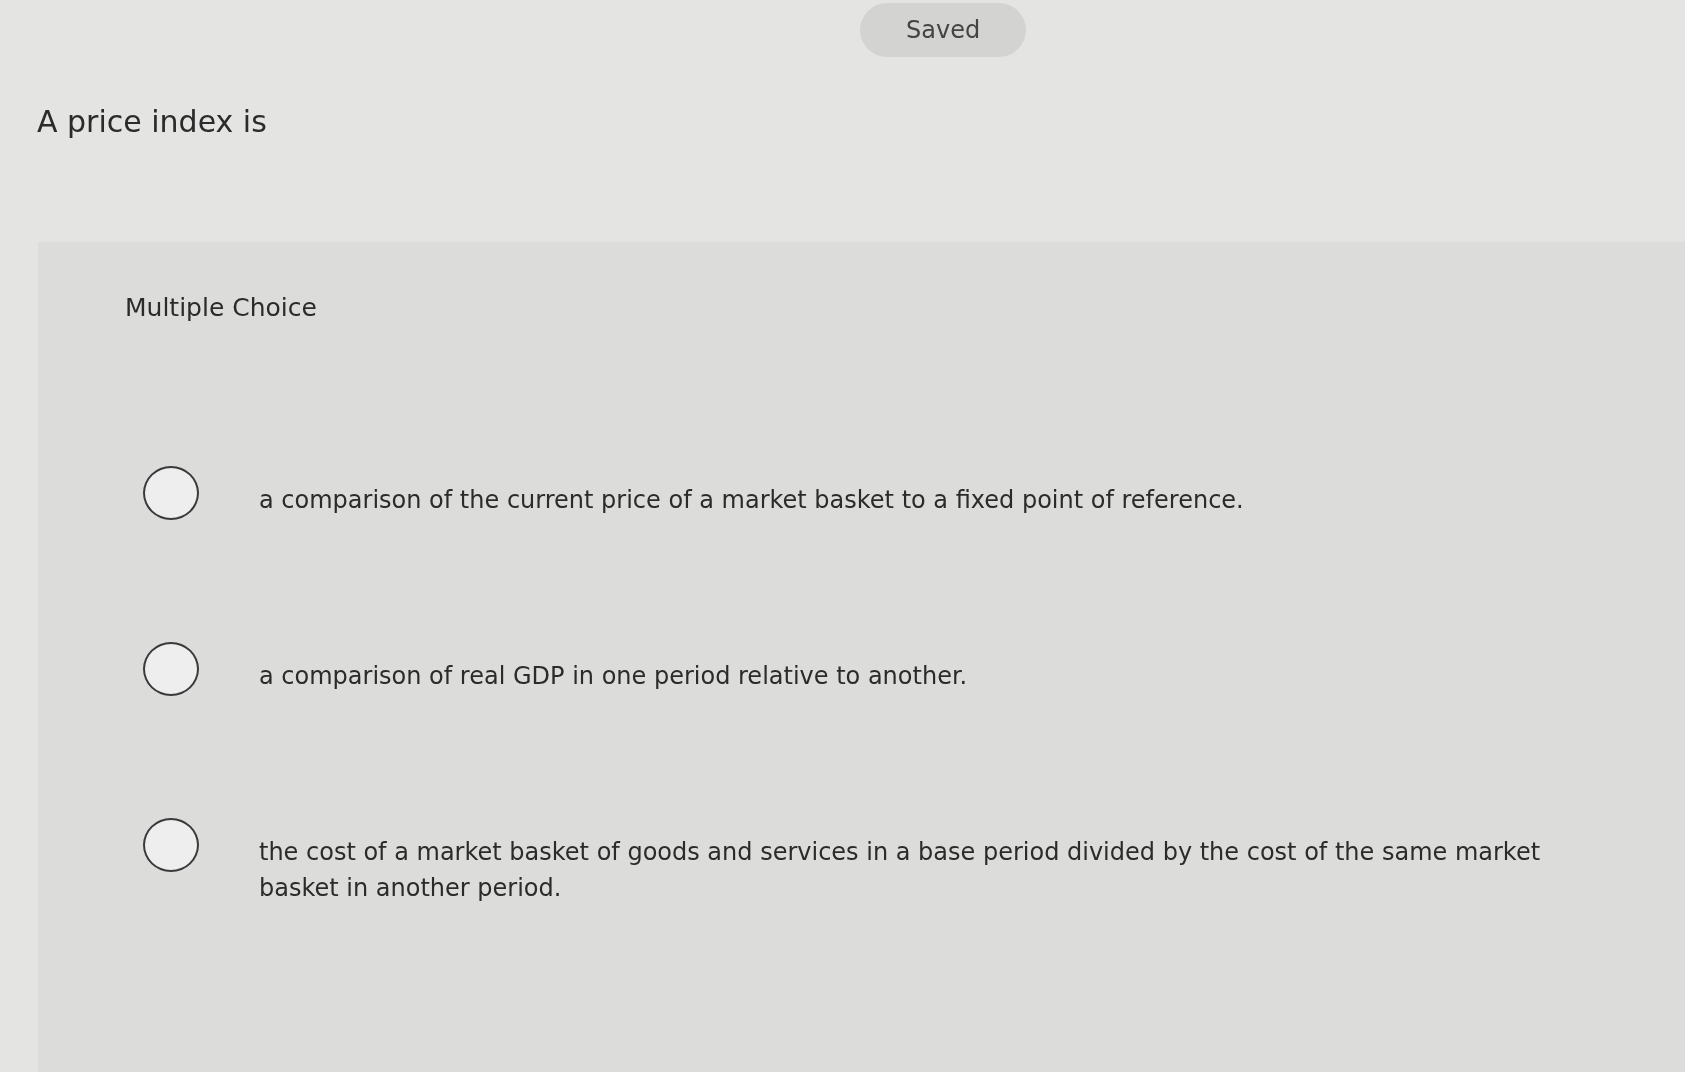  What do you see at coordinates (943, 30) in the screenshot?
I see `saved-status: Saved` at bounding box center [943, 30].